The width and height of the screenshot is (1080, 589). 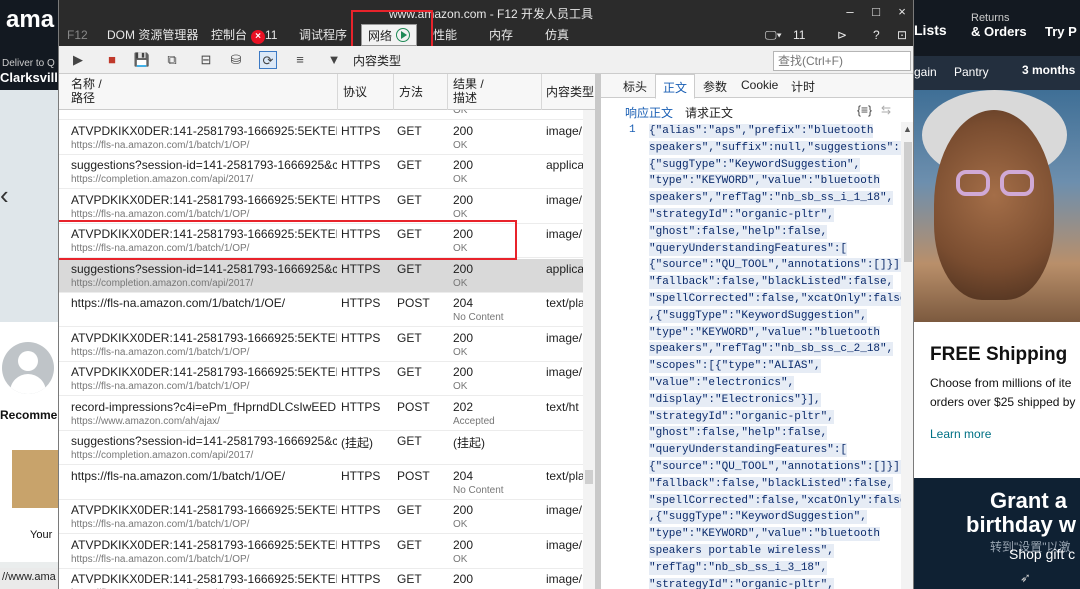 What do you see at coordinates (960, 434) in the screenshot?
I see `learn-more-link: Learn more` at bounding box center [960, 434].